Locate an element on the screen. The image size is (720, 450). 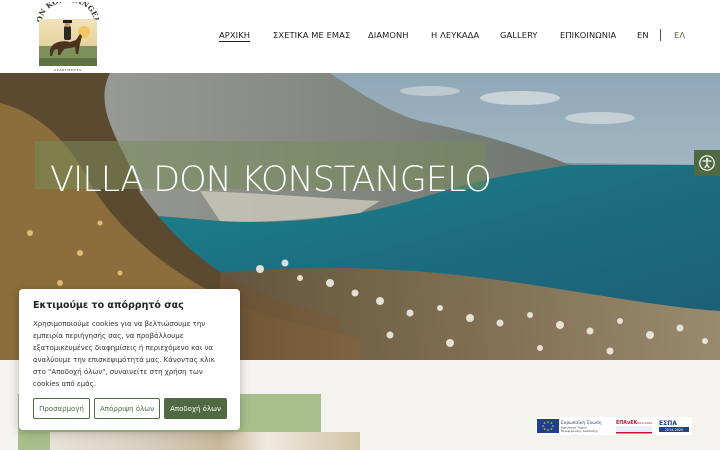
lang-el-link: ΕΛ is located at coordinates (679, 35).